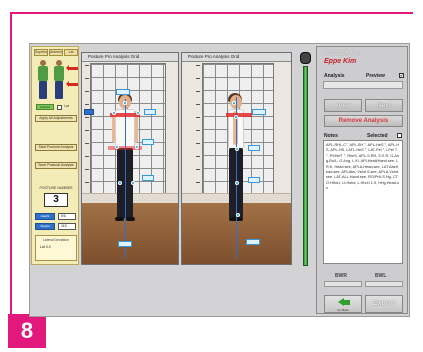 This screenshot has width=423, height=352. Describe the element at coordinates (117, 147) in the screenshot. I see `left-hip-marker` at that location.